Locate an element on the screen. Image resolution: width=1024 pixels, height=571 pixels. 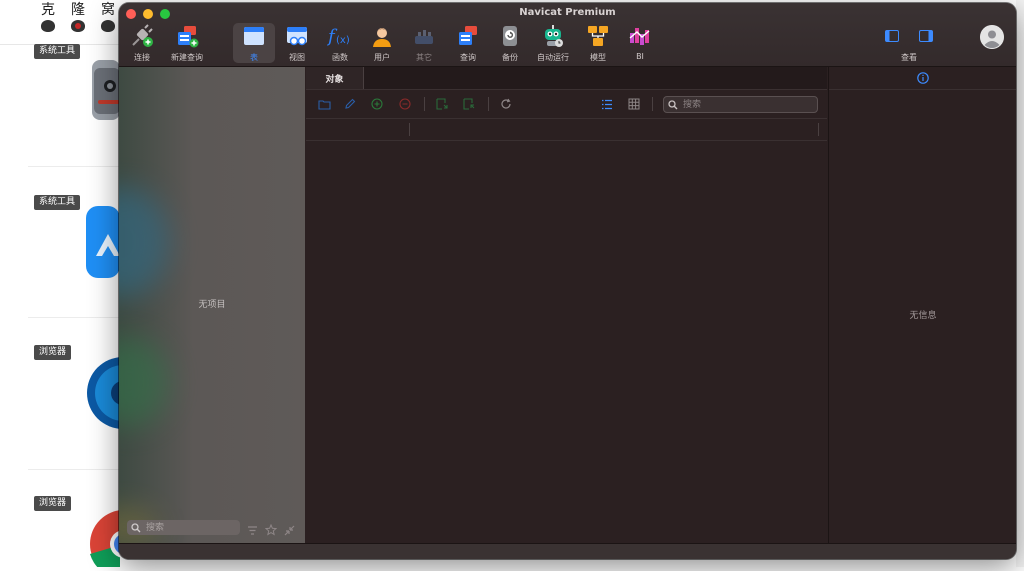
toolbar-view-button: 视图 is located at coordinates (297, 43).